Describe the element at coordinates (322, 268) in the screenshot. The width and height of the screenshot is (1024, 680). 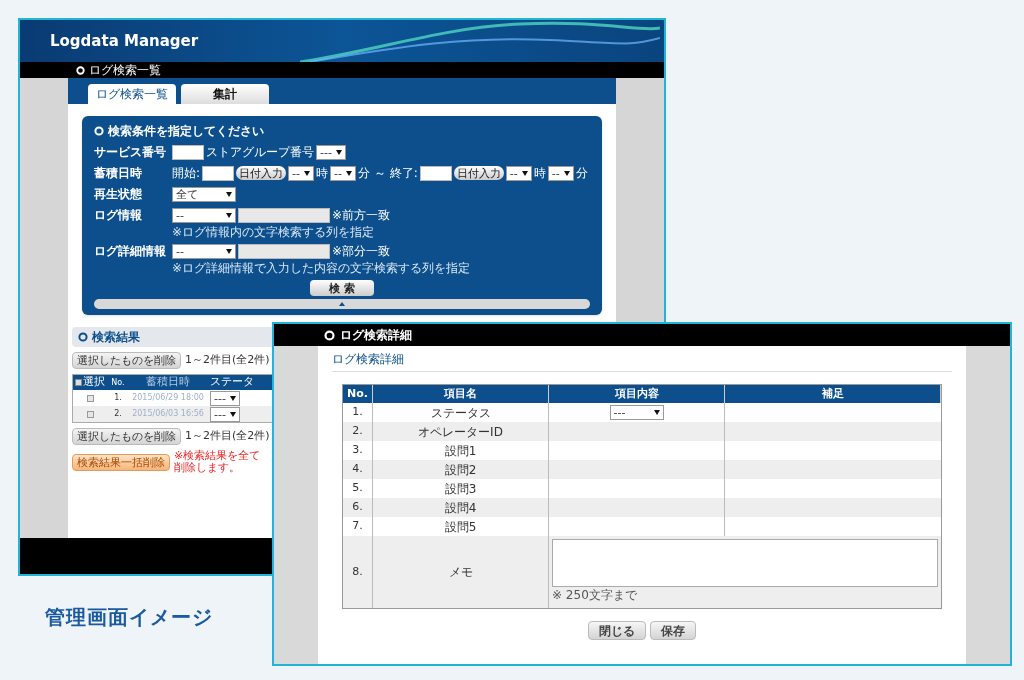
I see `hint-text: ※ログ詳細情報で入力した内容の文字検索する列を指定` at that location.